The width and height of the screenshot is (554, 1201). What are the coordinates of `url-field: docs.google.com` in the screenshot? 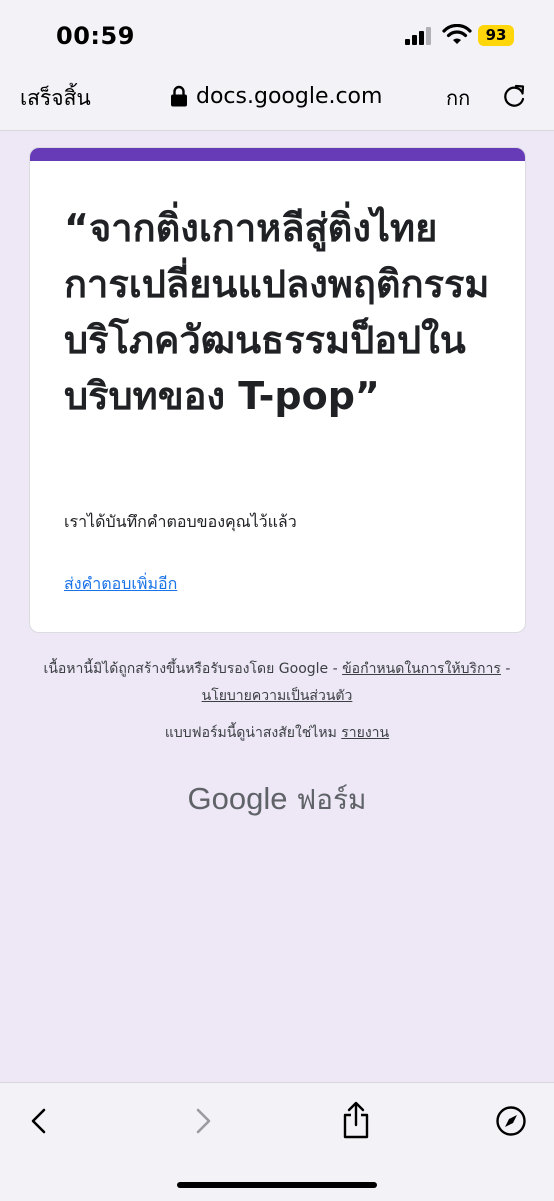 It's located at (276, 96).